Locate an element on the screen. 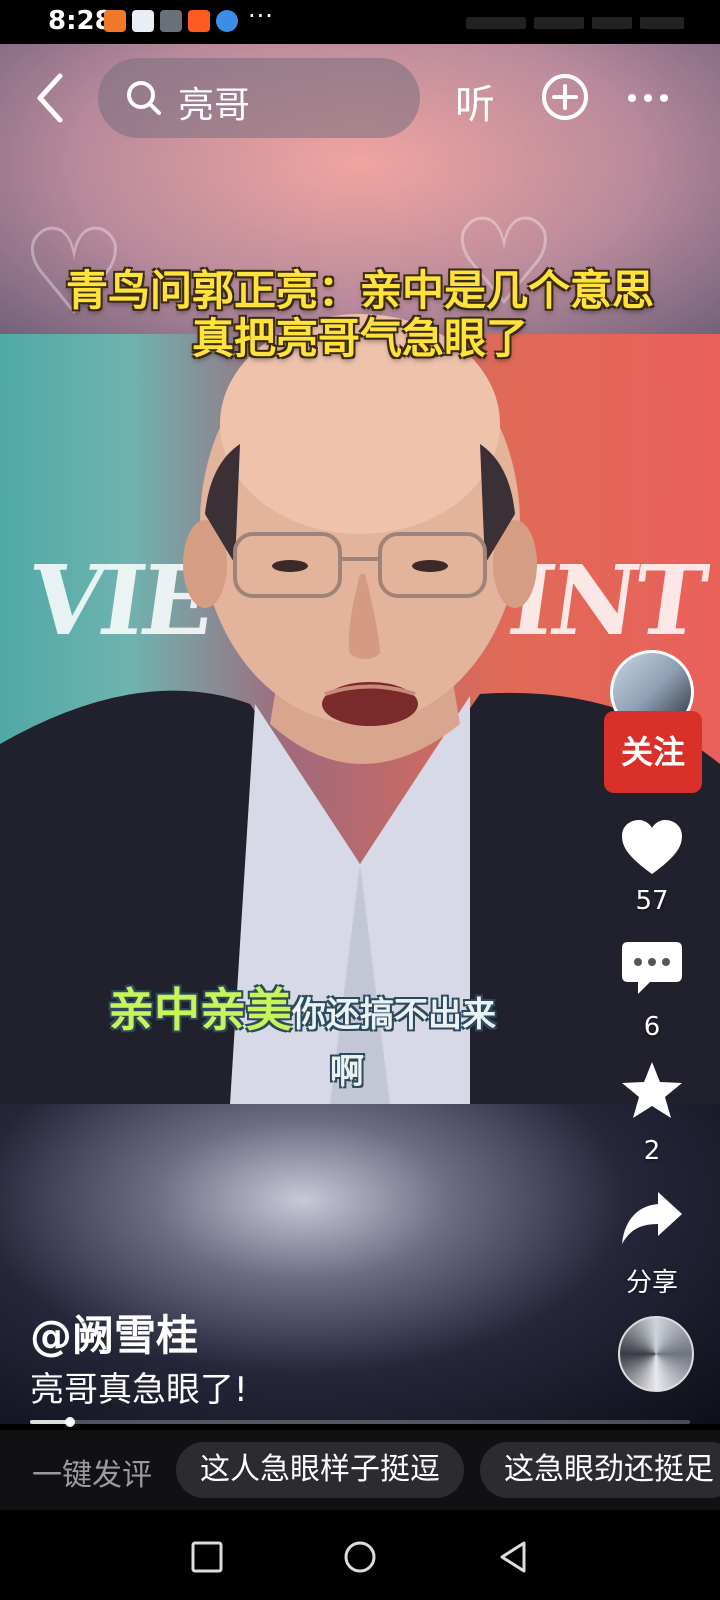  caption-text: 你还搞不出来 is located at coordinates (394, 1015).